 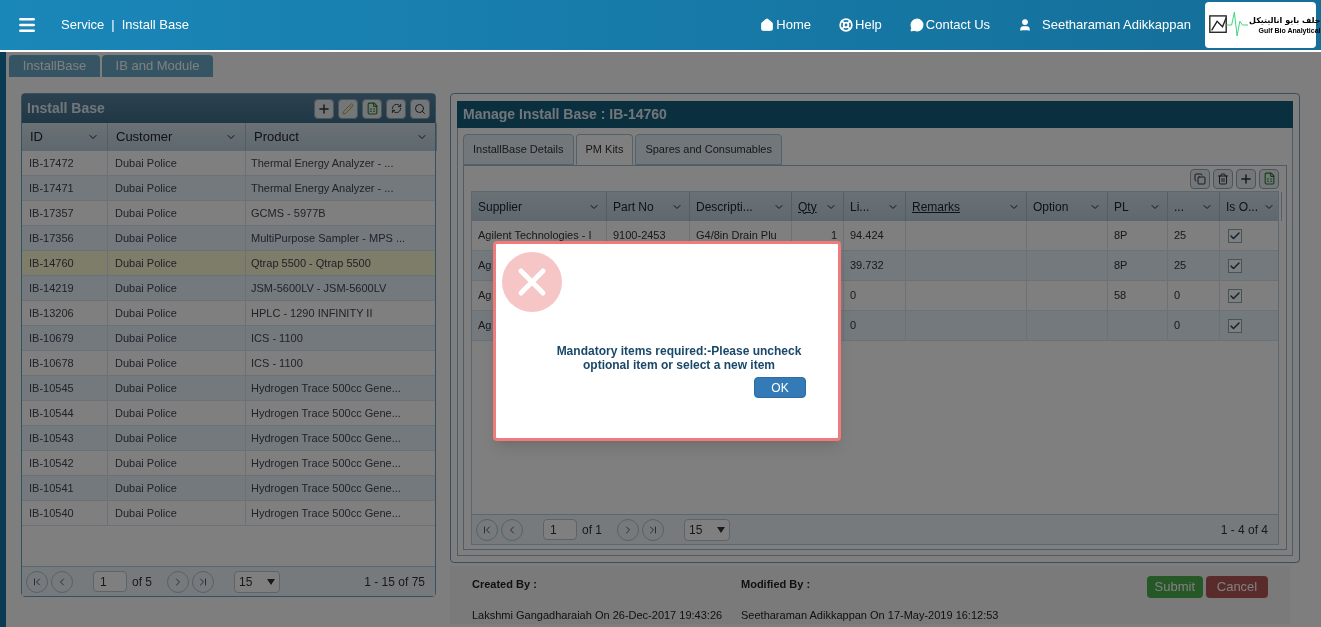 I want to click on refresh-button, so click(x=396, y=108).